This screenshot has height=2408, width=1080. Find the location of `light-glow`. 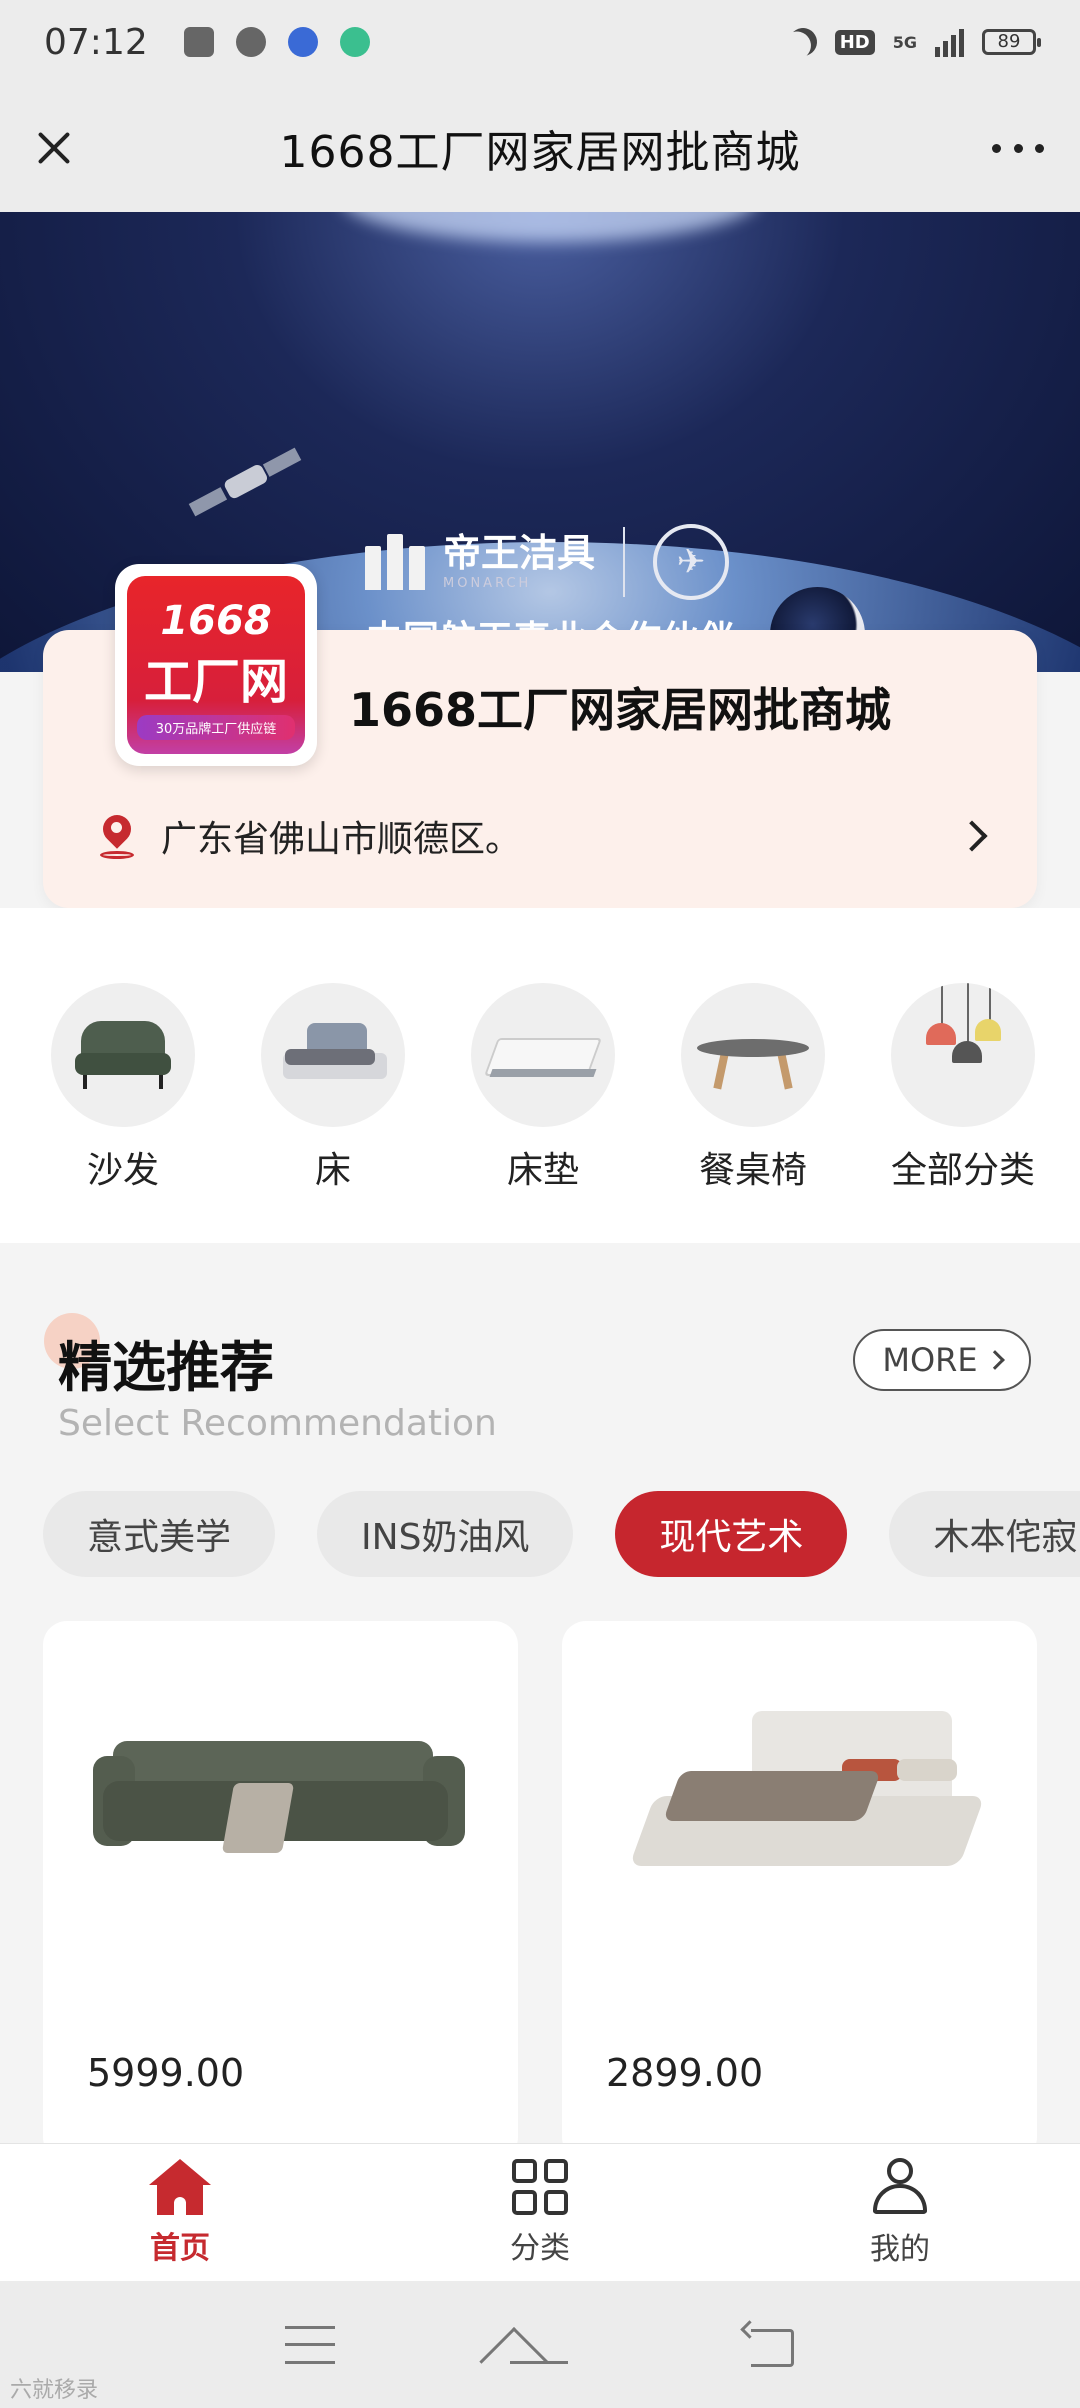

light-glow is located at coordinates (550, 227).